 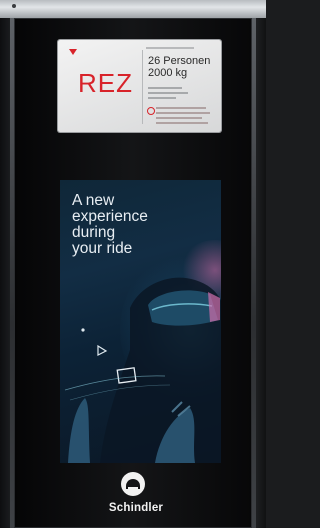 I want to click on brand-name: Schindler, so click(x=136, y=508).